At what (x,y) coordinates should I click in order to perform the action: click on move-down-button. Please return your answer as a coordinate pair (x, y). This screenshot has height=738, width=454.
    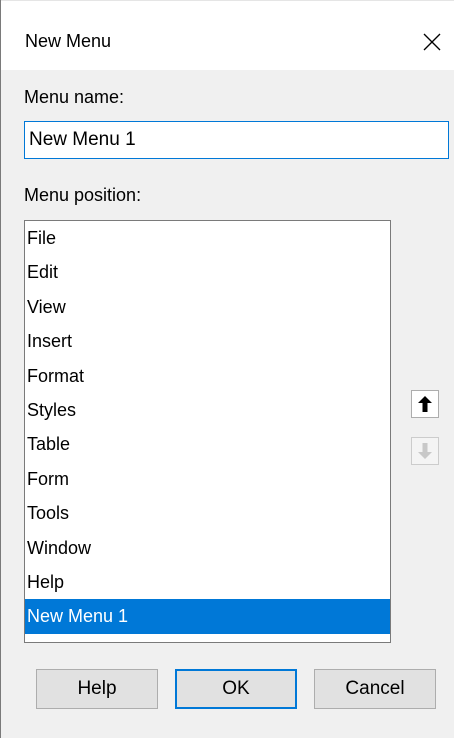
    Looking at the image, I should click on (425, 451).